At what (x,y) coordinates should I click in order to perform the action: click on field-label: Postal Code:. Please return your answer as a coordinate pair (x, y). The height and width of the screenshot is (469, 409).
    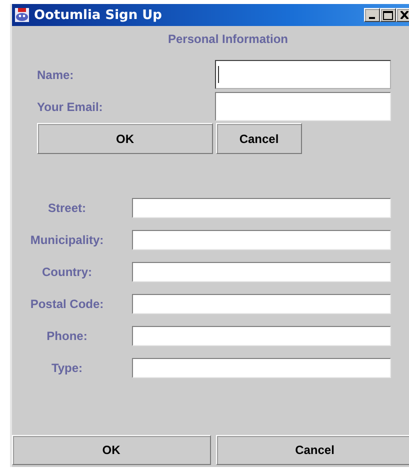
    Looking at the image, I should click on (67, 304).